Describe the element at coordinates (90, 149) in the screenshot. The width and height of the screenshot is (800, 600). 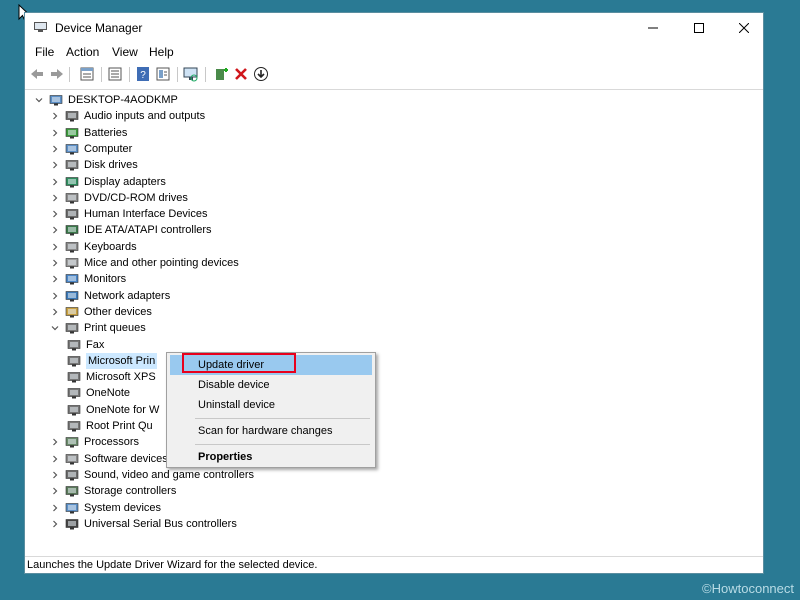
I see `tree-category: Computer` at that location.